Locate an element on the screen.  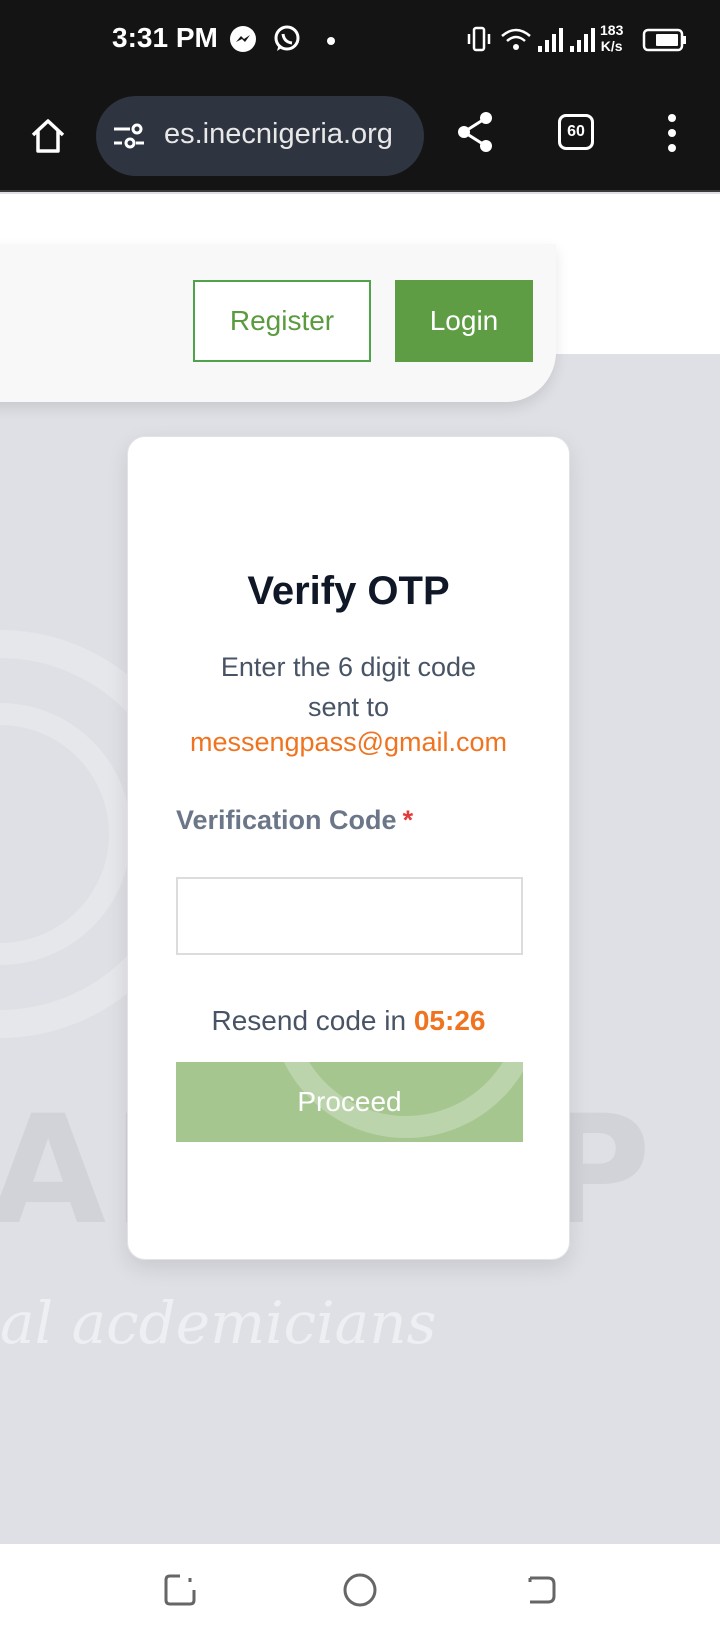
otp-subtitle-line1: Enter the 6 digit code is located at coordinates (348, 667).